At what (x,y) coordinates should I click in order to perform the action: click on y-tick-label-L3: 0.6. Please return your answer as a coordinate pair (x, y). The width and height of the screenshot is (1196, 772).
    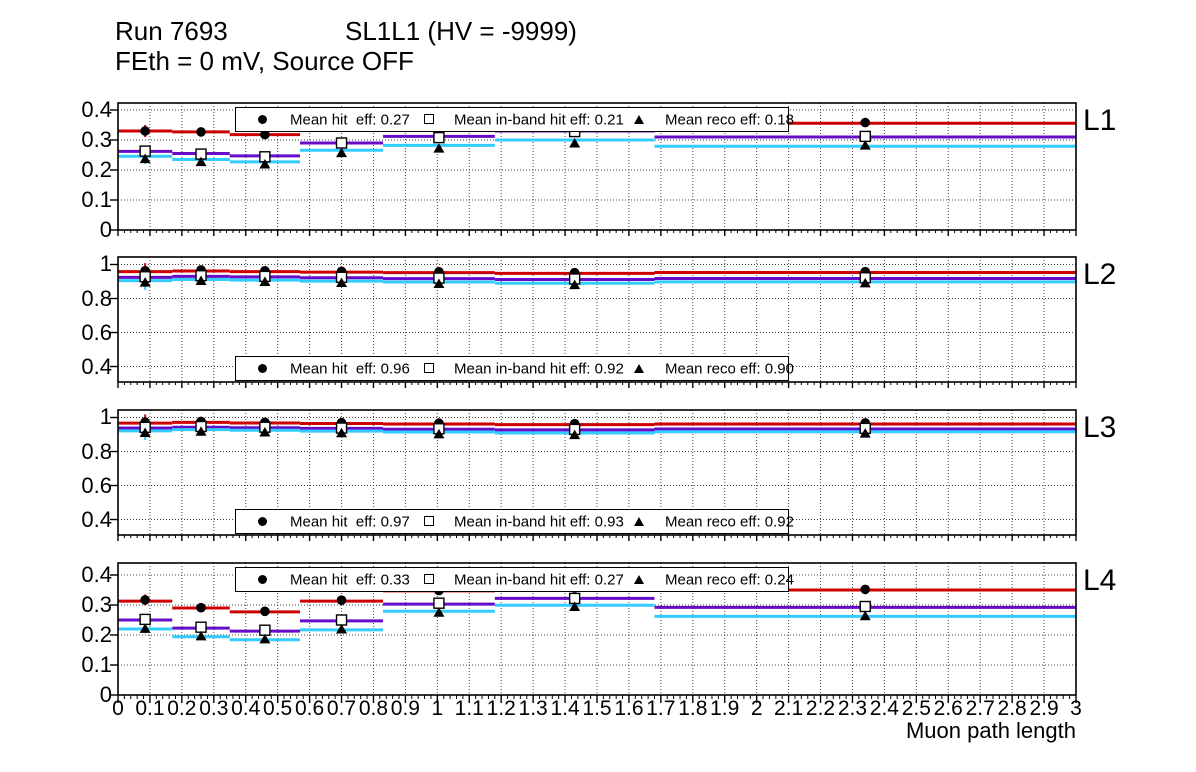
    Looking at the image, I should click on (96, 485).